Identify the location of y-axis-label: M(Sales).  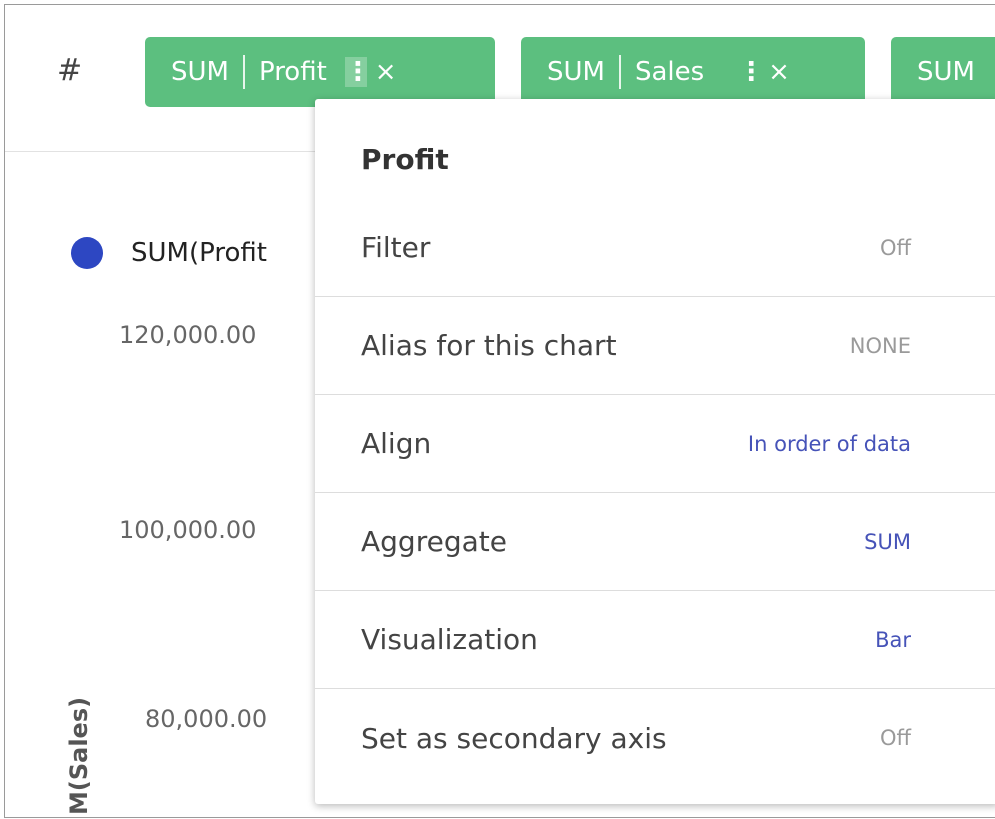
(79, 755).